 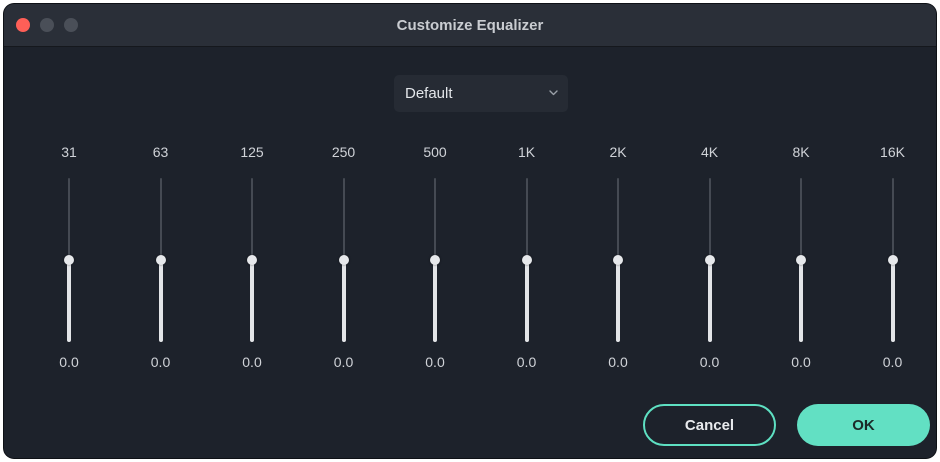 I want to click on band-frequency-label: 250, so click(x=343, y=152).